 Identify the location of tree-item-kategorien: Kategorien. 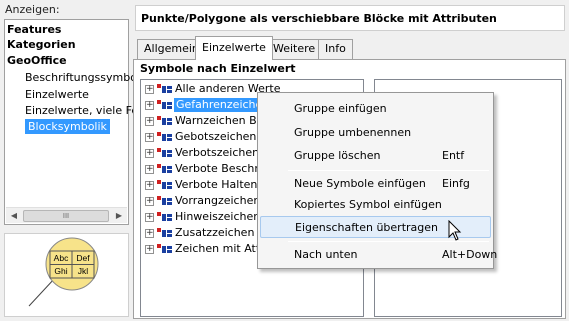
(41, 44).